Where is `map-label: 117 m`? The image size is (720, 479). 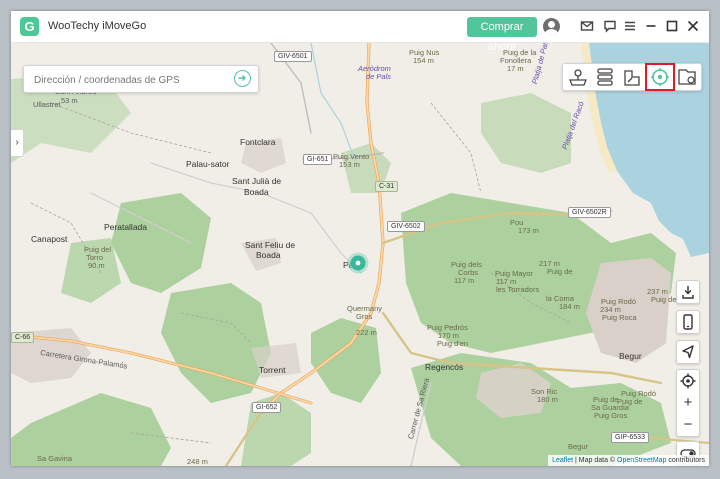
map-label: 117 m is located at coordinates (464, 280).